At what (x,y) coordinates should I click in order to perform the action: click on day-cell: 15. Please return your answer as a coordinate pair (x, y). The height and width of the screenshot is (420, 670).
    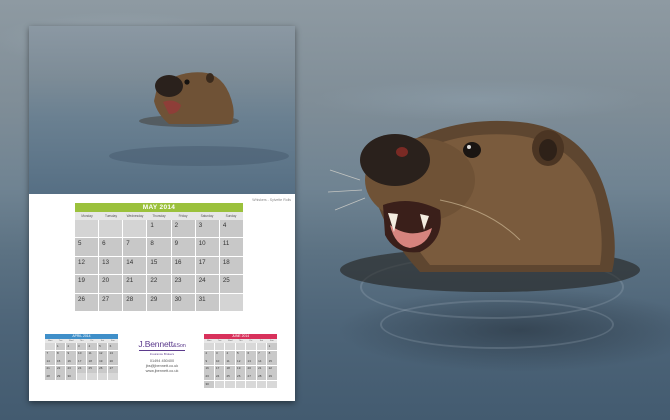
    Looking at the image, I should click on (60, 362).